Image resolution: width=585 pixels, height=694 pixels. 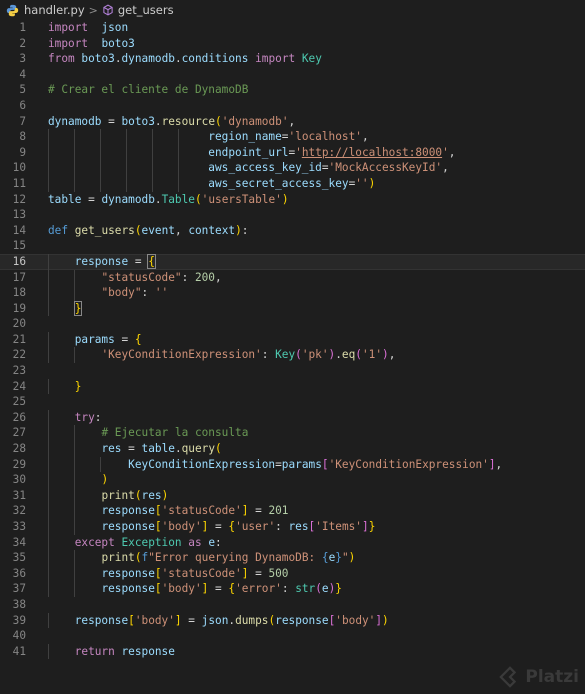 I want to click on code-text: import boto3, so click(x=91, y=44).